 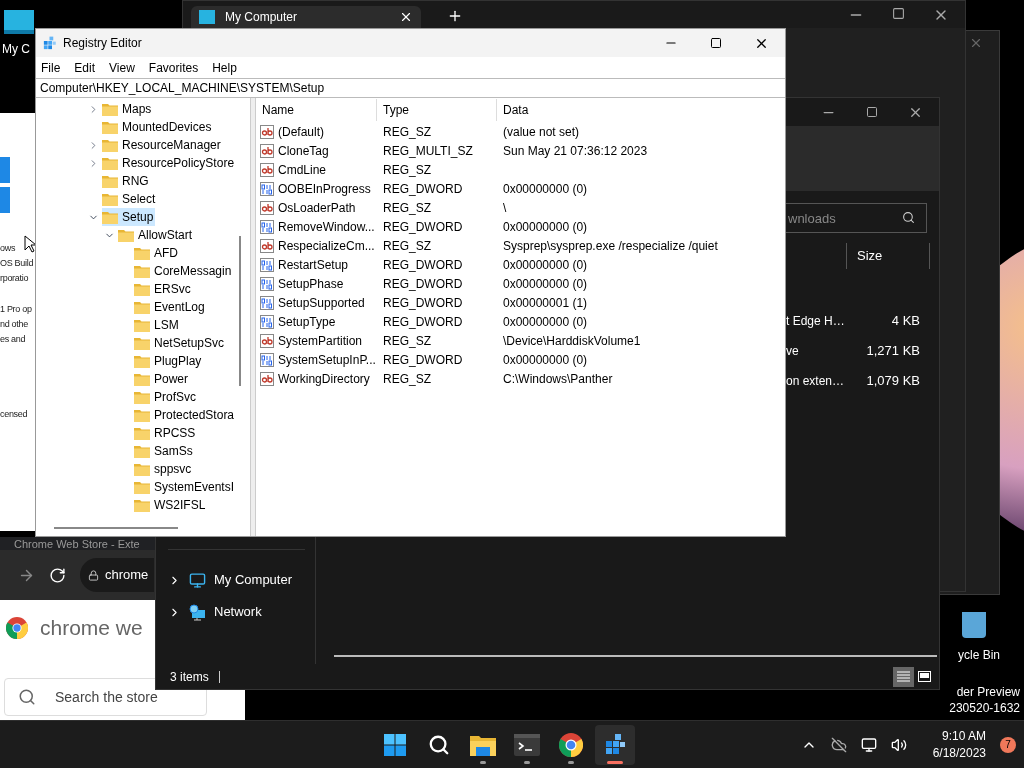 What do you see at coordinates (91, 628) in the screenshot?
I see `store-heading: chrome we` at bounding box center [91, 628].